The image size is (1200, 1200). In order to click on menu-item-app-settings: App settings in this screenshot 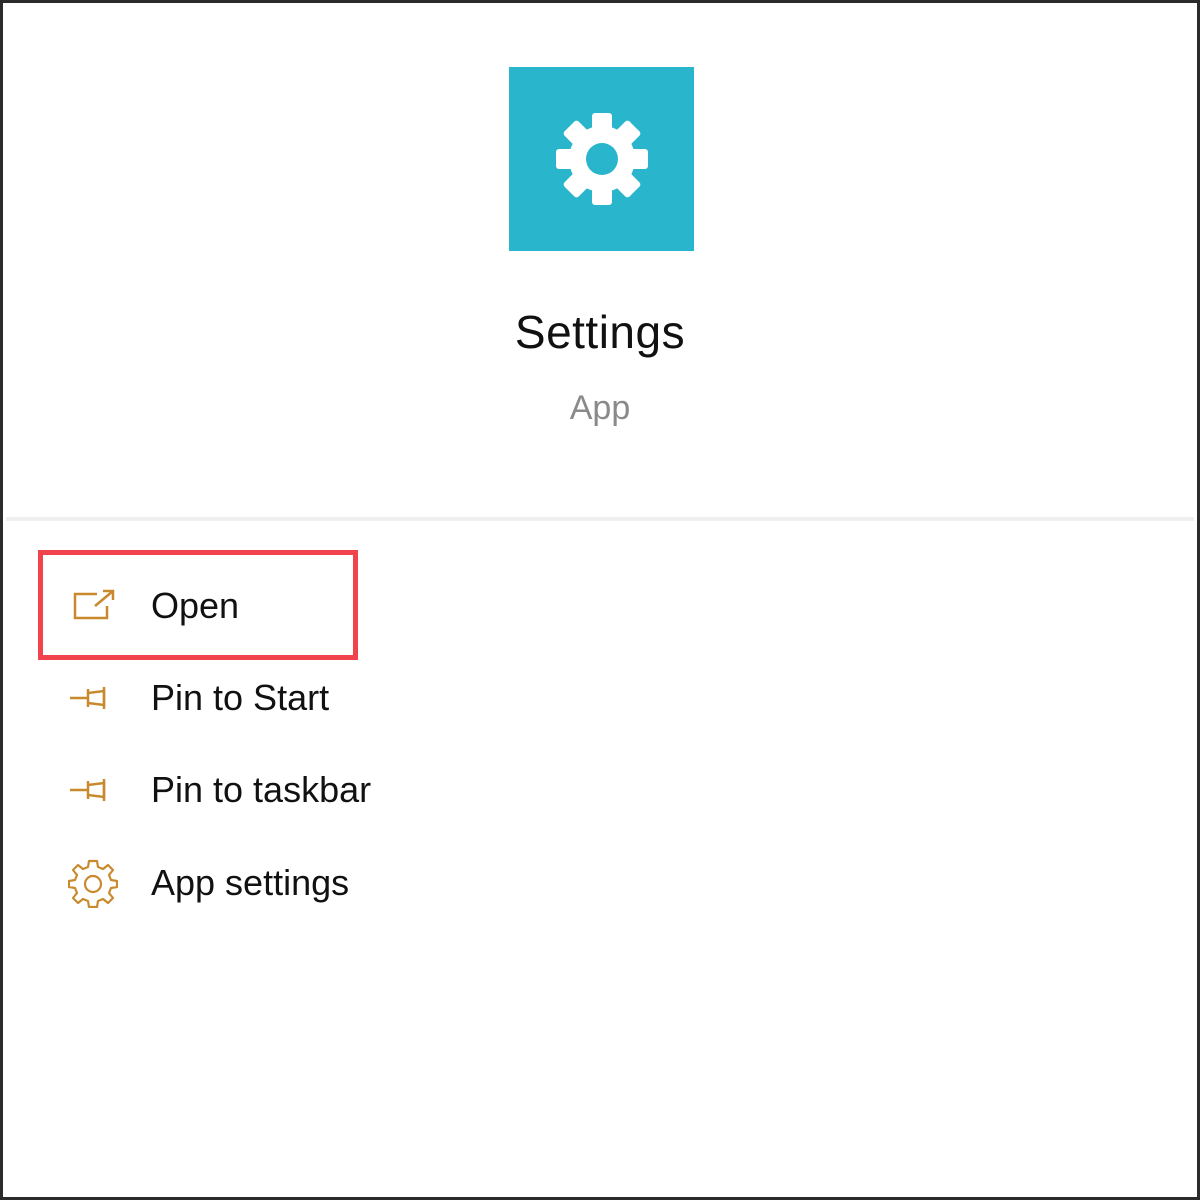, I will do `click(263, 883)`.